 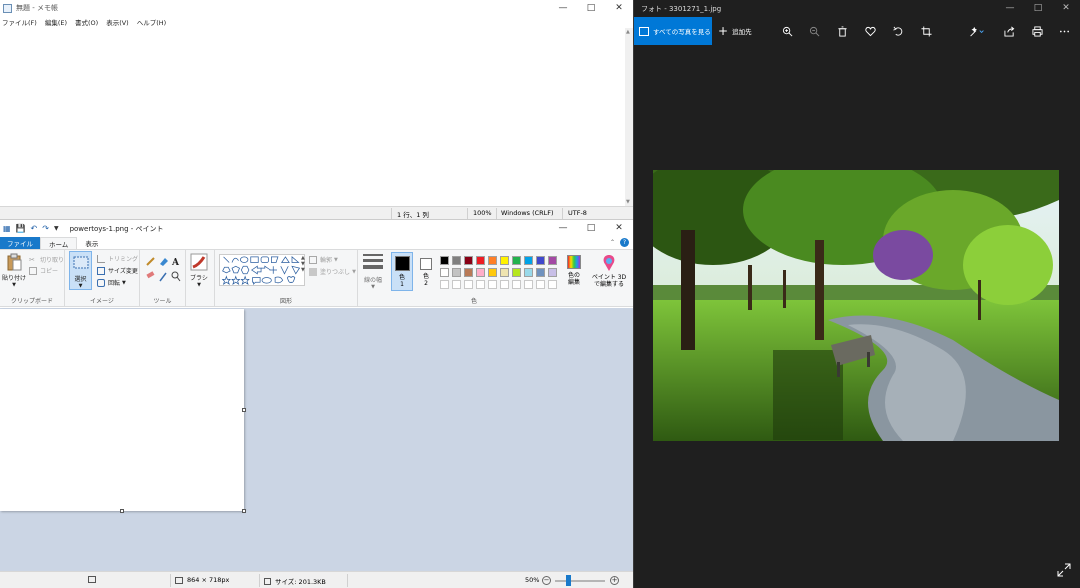 What do you see at coordinates (262, 270) in the screenshot?
I see `shapes-gallery` at bounding box center [262, 270].